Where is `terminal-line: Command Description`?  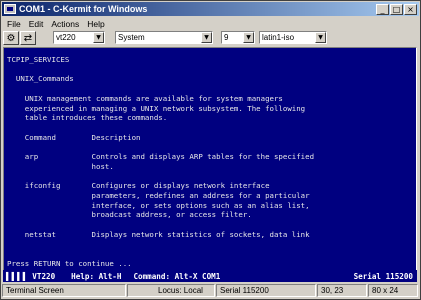
terminal-line: Command Description is located at coordinates (74, 137).